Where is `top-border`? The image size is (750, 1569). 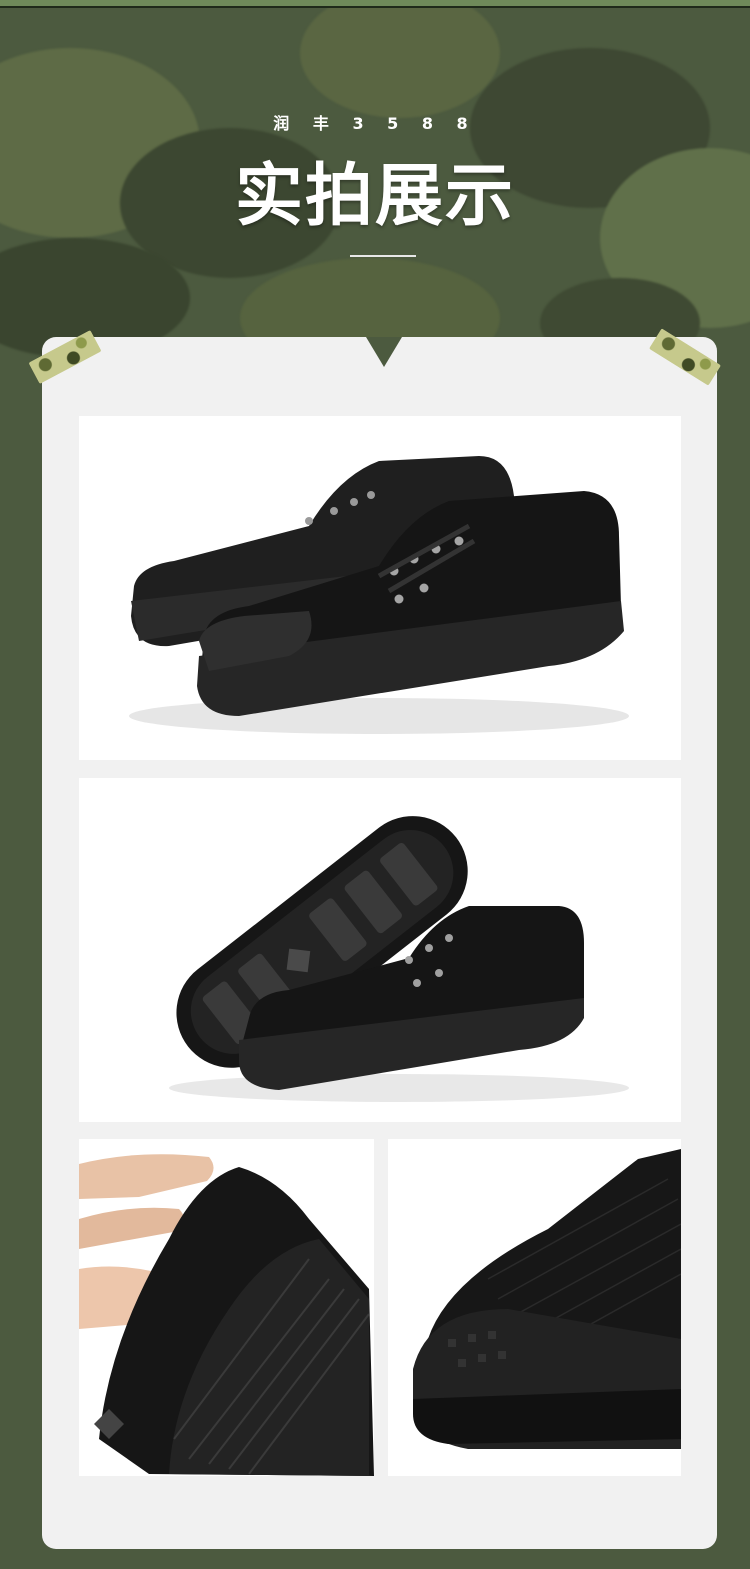
top-border is located at coordinates (375, 4).